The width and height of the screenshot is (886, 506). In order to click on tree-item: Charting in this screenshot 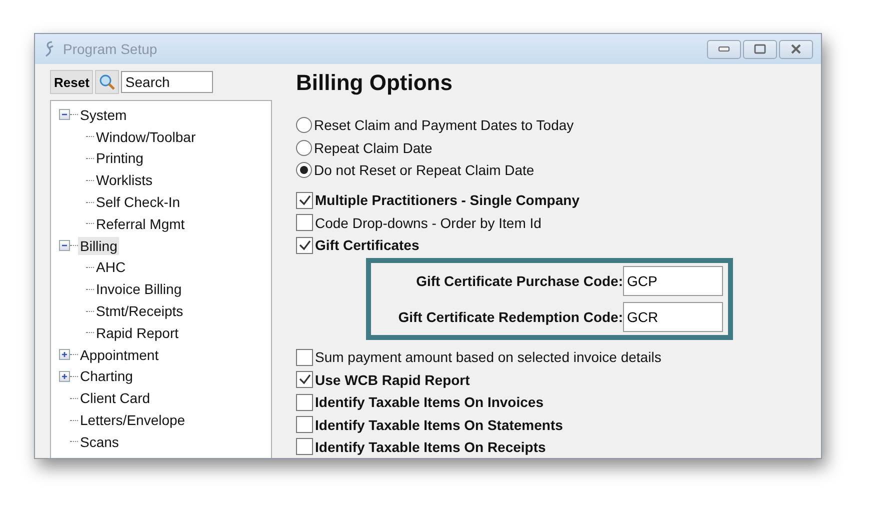, I will do `click(106, 376)`.